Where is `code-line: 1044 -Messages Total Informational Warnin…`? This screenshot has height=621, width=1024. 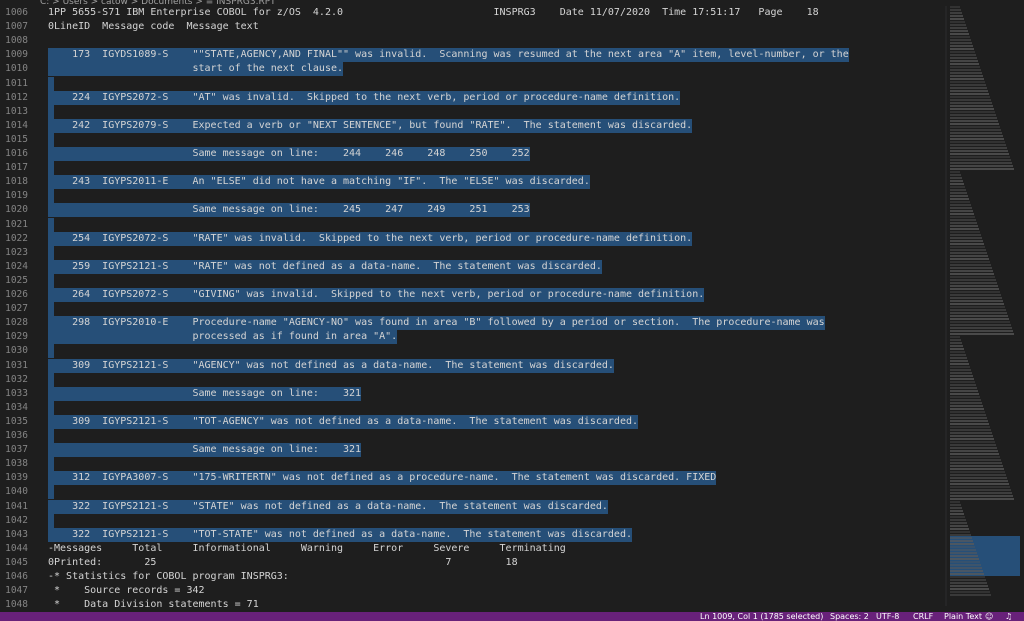
code-line: 1044 -Messages Total Informational Warnin… is located at coordinates (470, 549).